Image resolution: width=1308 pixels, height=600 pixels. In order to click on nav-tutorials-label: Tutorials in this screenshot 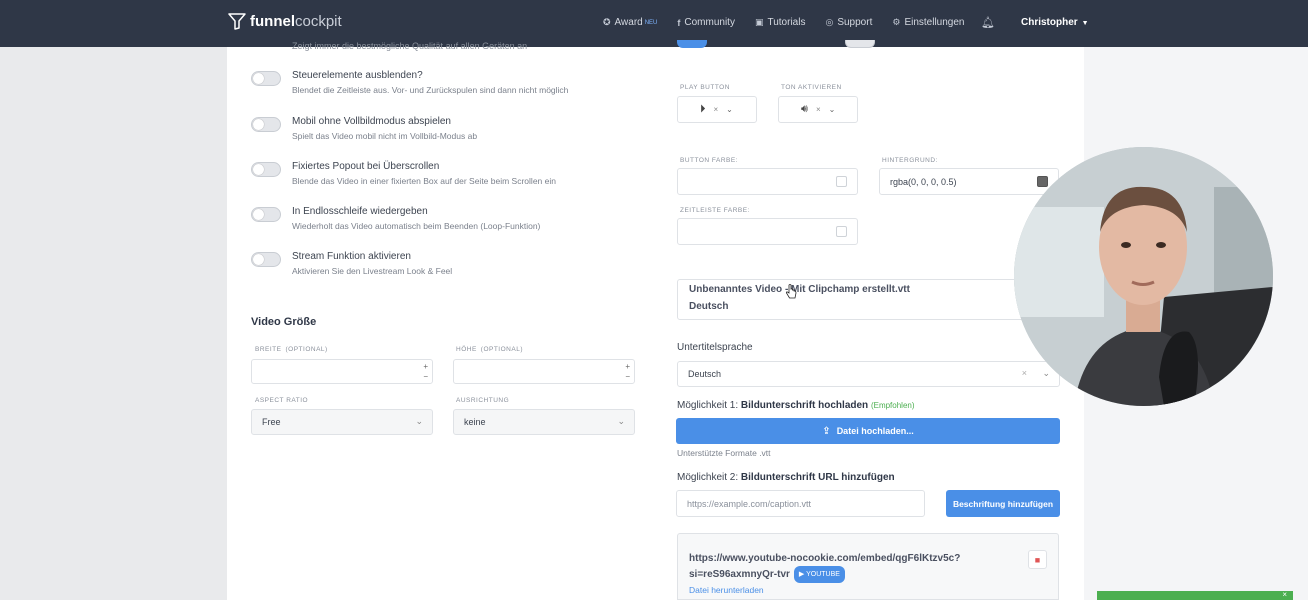, I will do `click(786, 22)`.